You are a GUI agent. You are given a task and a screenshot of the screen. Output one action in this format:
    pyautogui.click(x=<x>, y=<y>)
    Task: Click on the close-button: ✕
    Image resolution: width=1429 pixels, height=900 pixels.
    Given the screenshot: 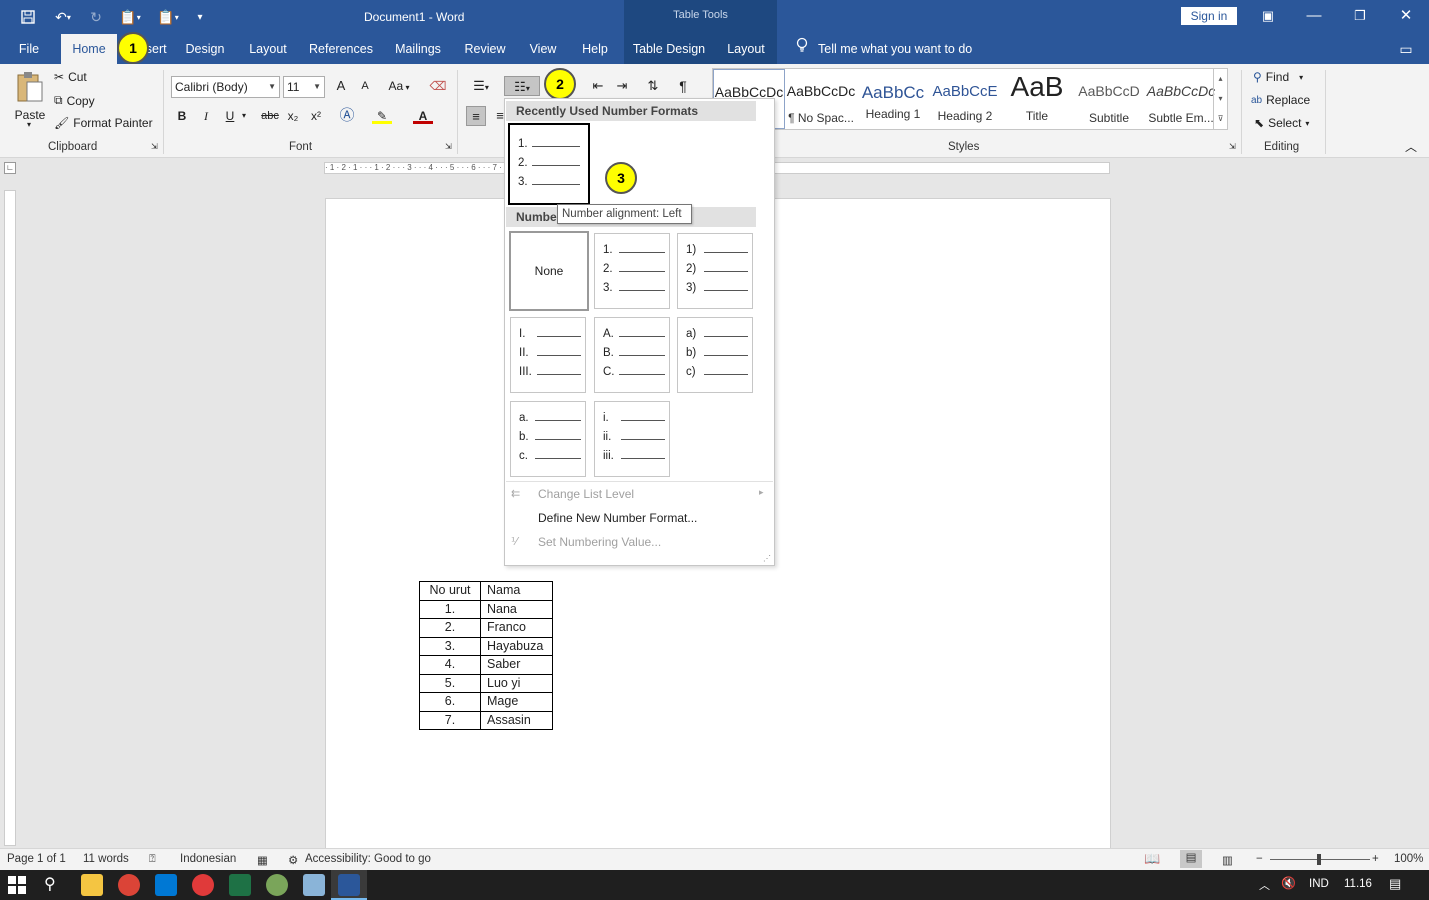 What is the action you would take?
    pyautogui.click(x=1406, y=16)
    